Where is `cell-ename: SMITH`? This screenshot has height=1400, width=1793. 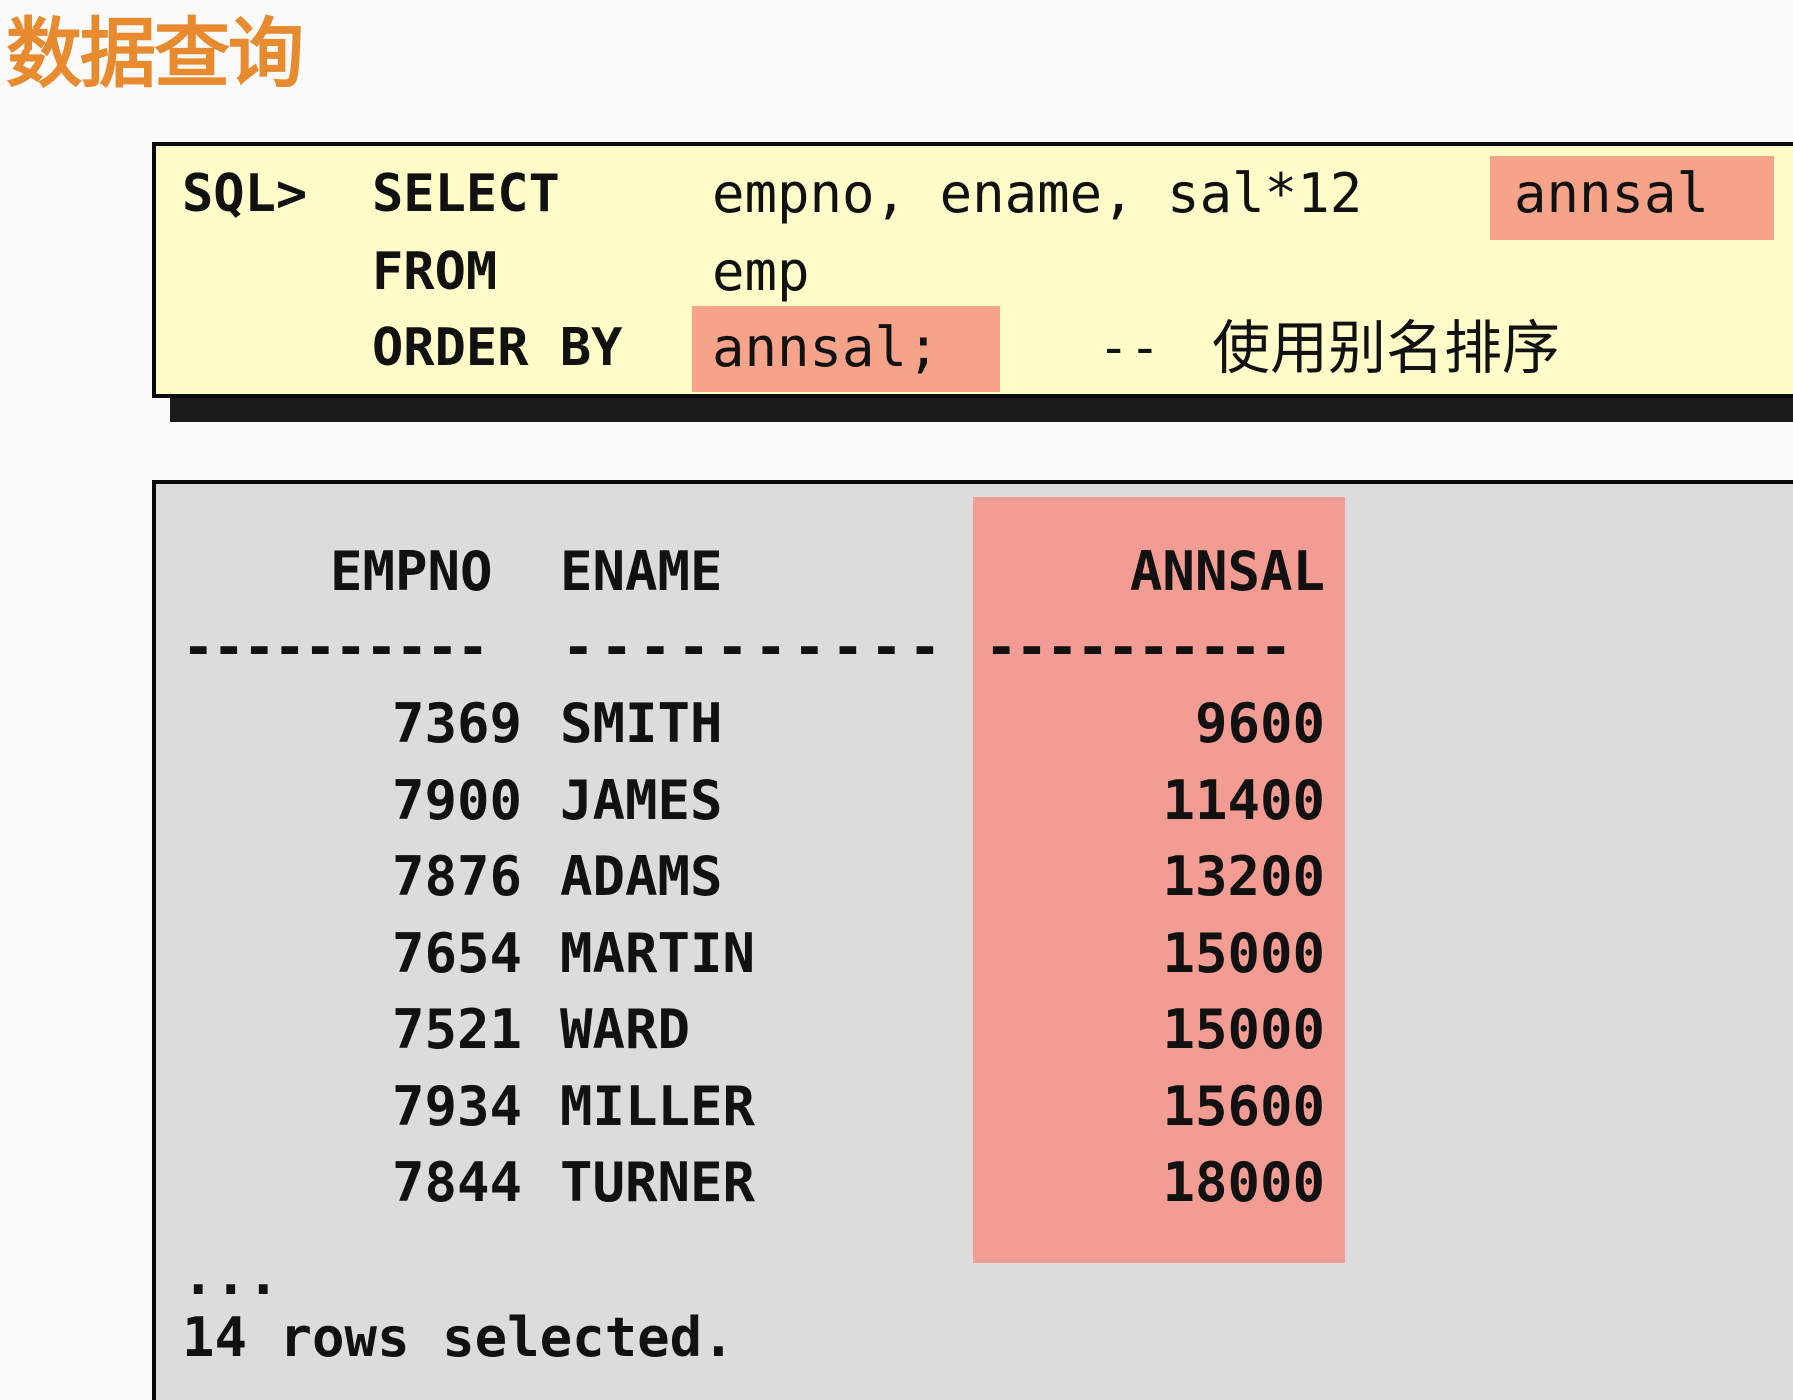
cell-ename: SMITH is located at coordinates (641, 723).